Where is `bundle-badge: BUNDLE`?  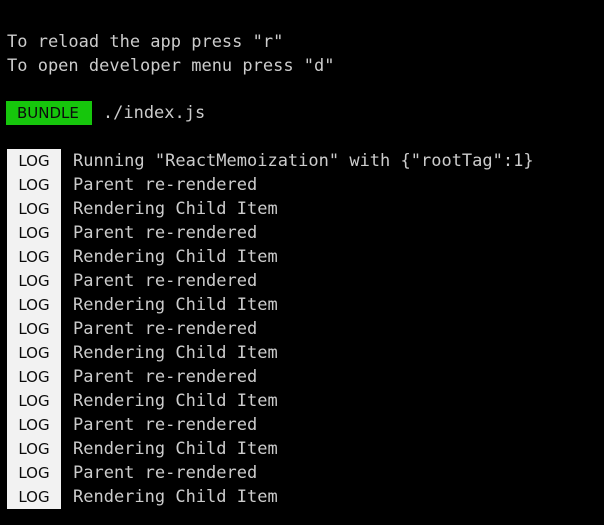 bundle-badge: BUNDLE is located at coordinates (49, 113).